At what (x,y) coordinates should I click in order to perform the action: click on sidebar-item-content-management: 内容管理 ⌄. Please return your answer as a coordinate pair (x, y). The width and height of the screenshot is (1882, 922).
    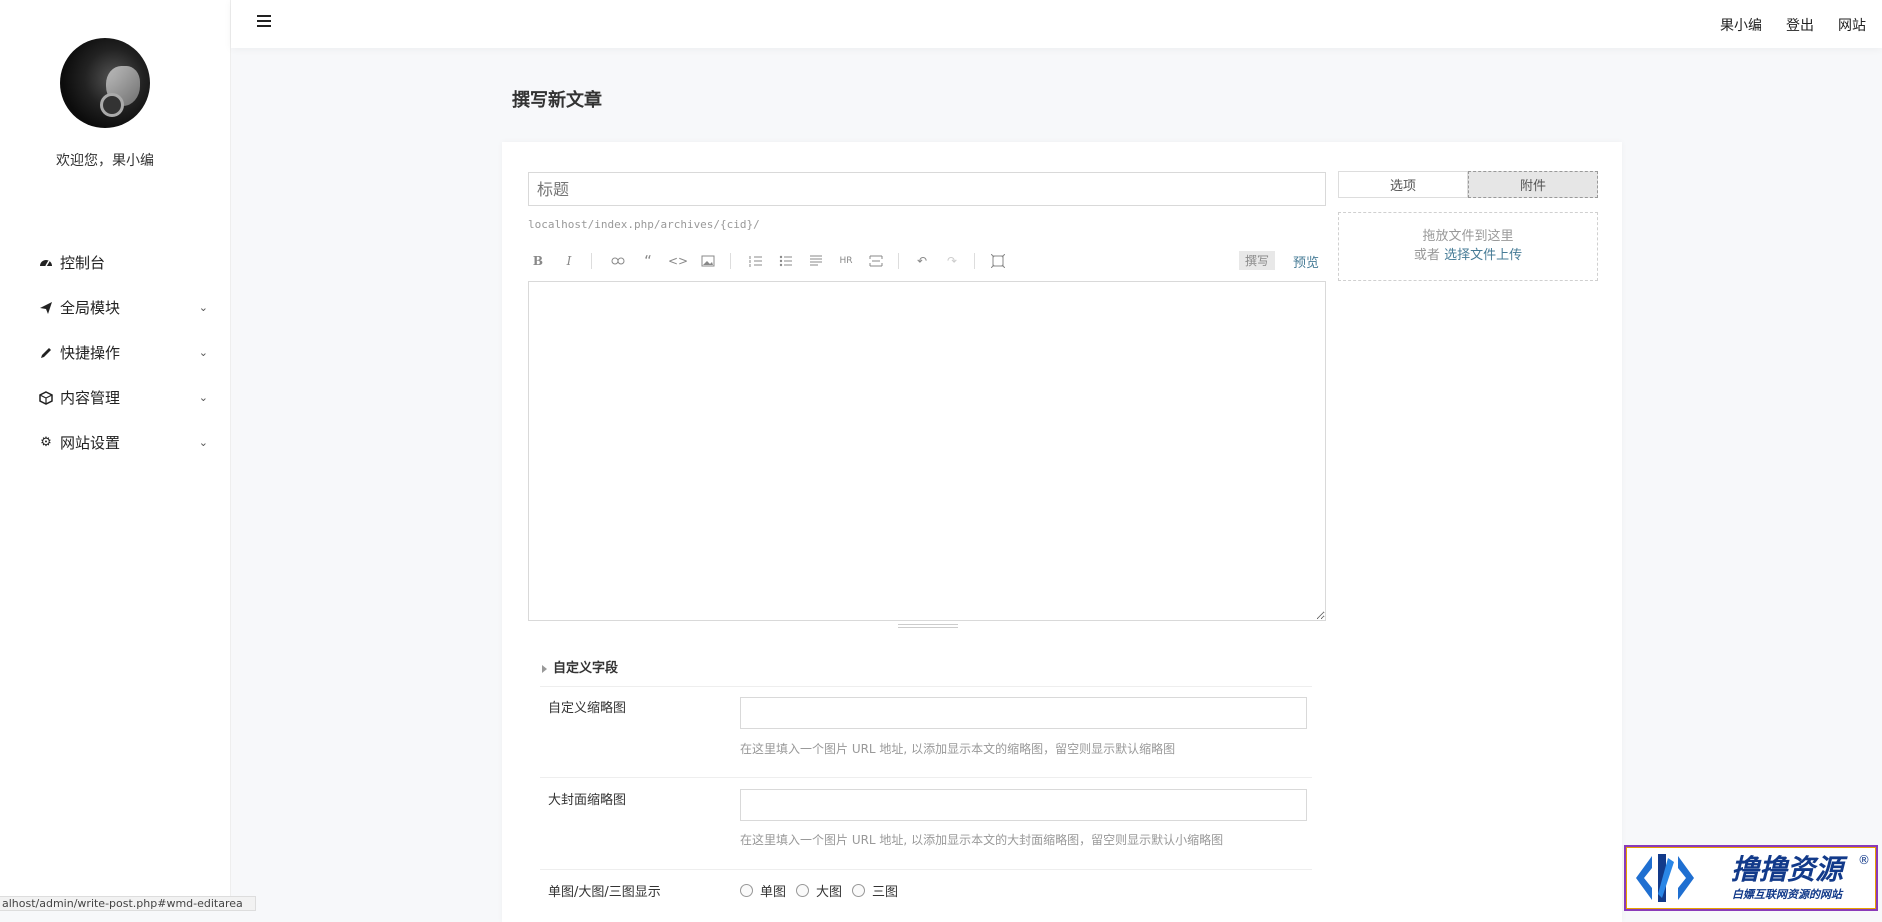
    Looking at the image, I should click on (123, 397).